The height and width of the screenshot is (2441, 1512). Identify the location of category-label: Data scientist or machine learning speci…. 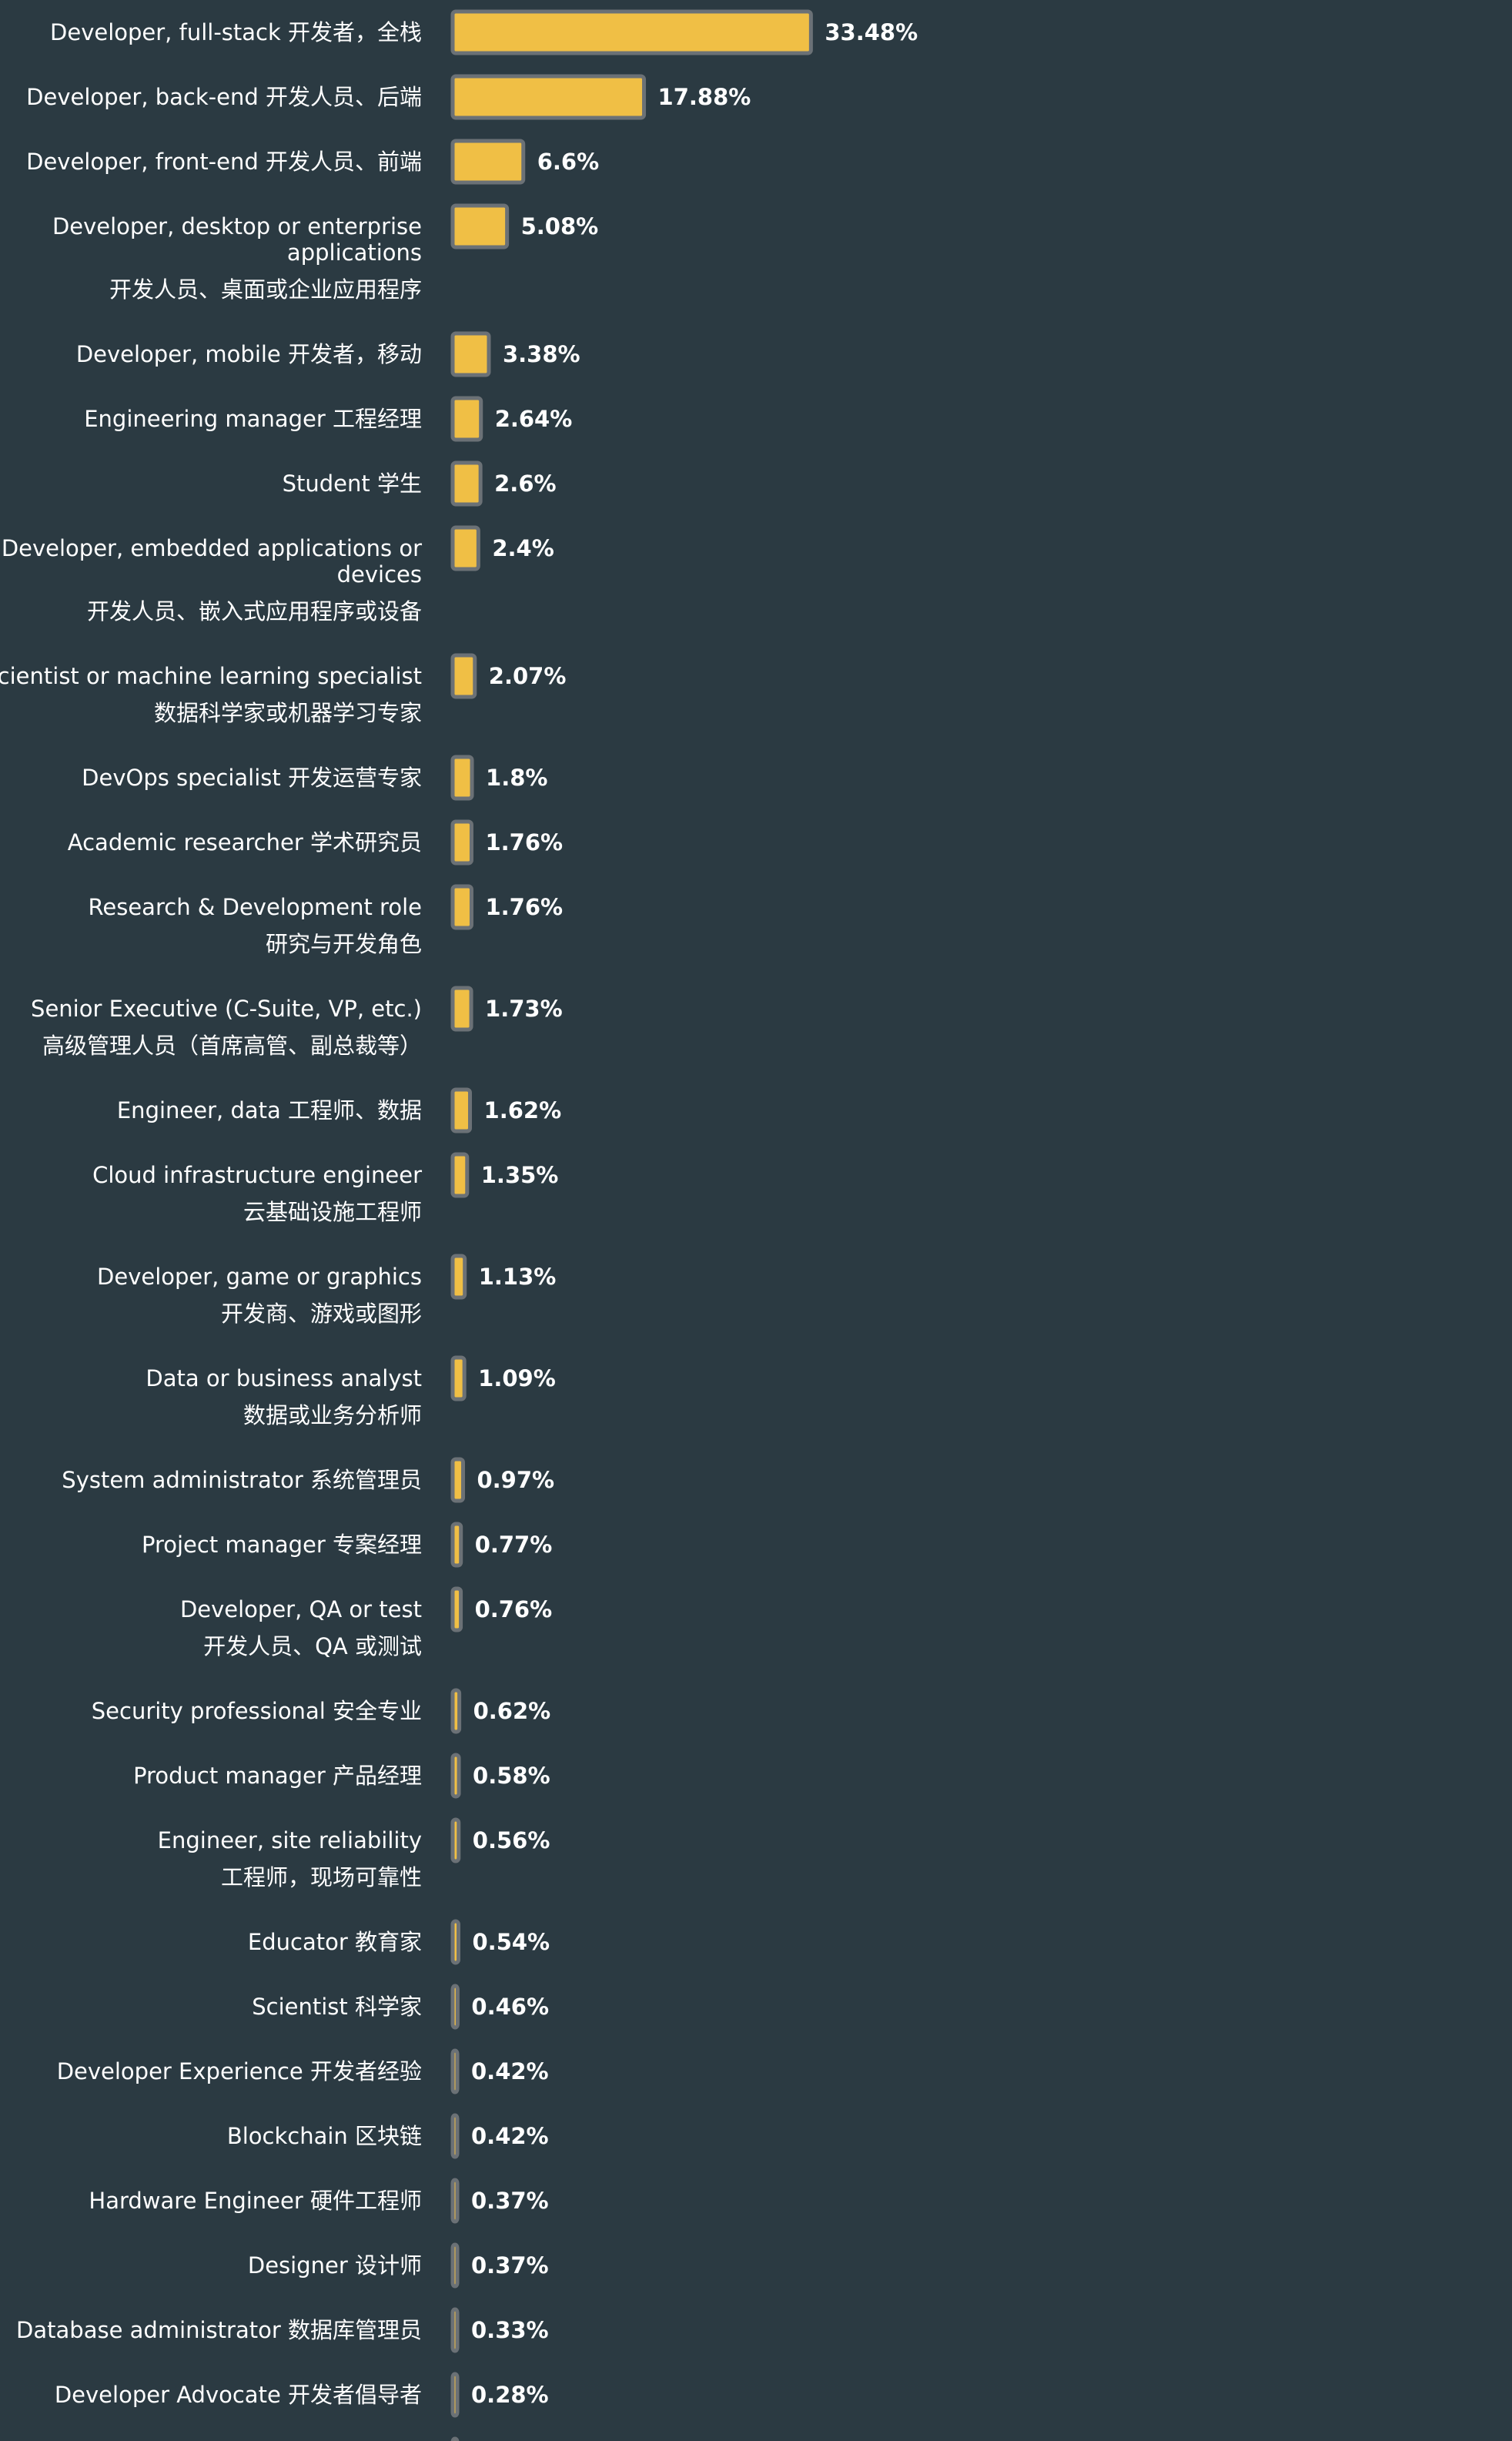
(211, 676).